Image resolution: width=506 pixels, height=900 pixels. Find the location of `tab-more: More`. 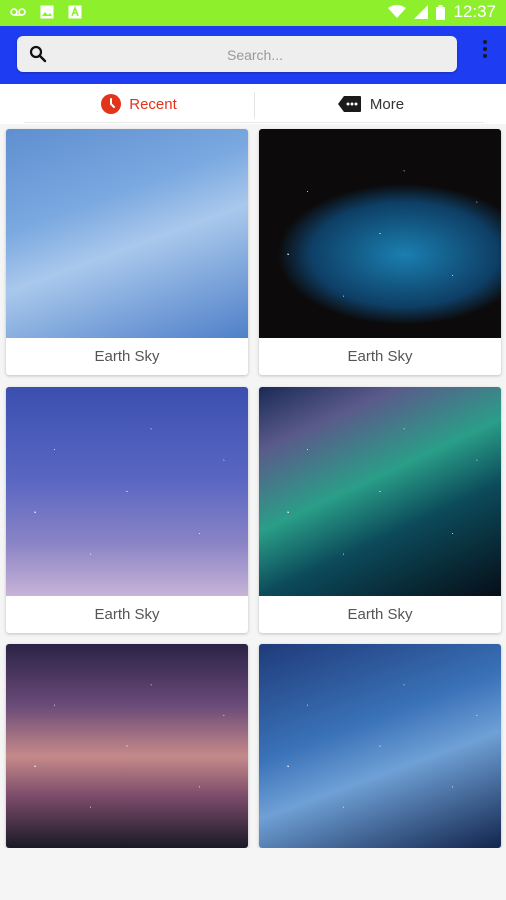

tab-more: More is located at coordinates (371, 104).